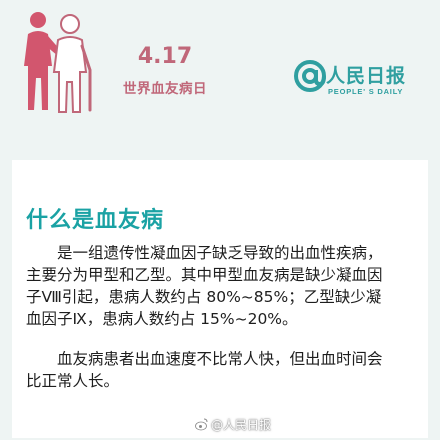 Image resolution: width=440 pixels, height=440 pixels. I want to click on watermark-text: @人民日报, so click(241, 425).